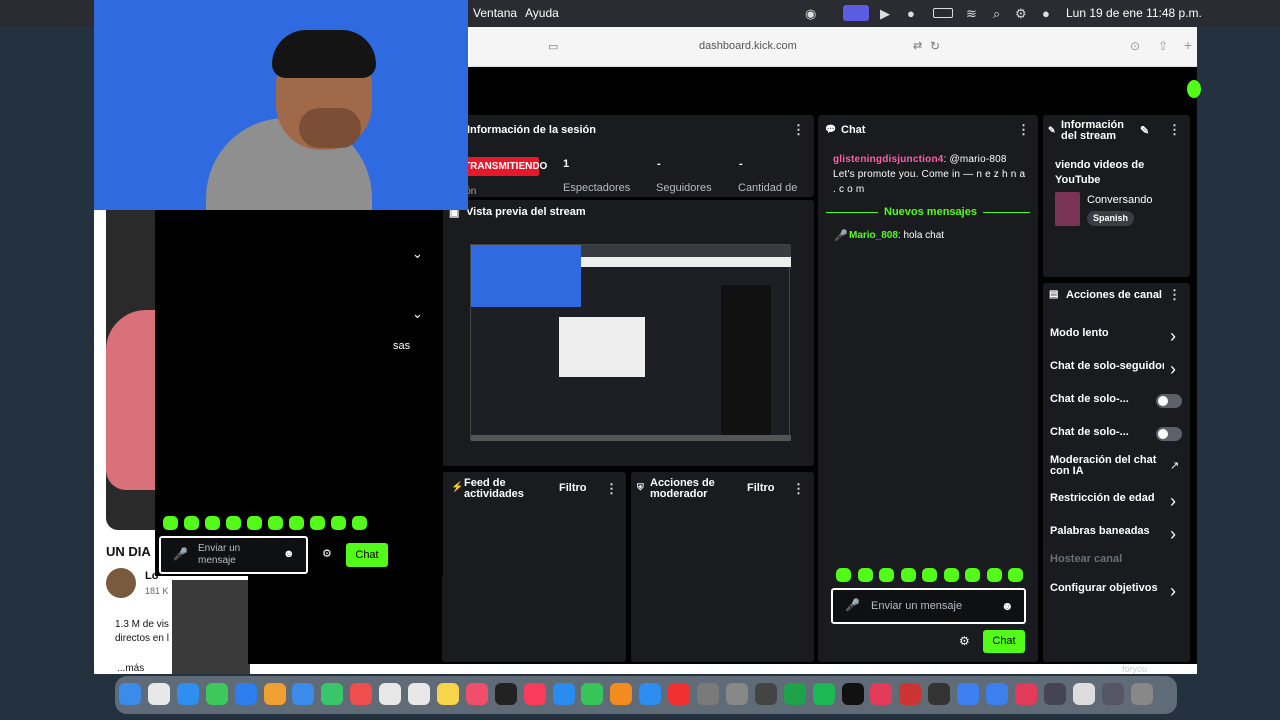 The width and height of the screenshot is (1280, 720). Describe the element at coordinates (327, 553) in the screenshot. I see `popout-settings-icon: ⚙` at that location.